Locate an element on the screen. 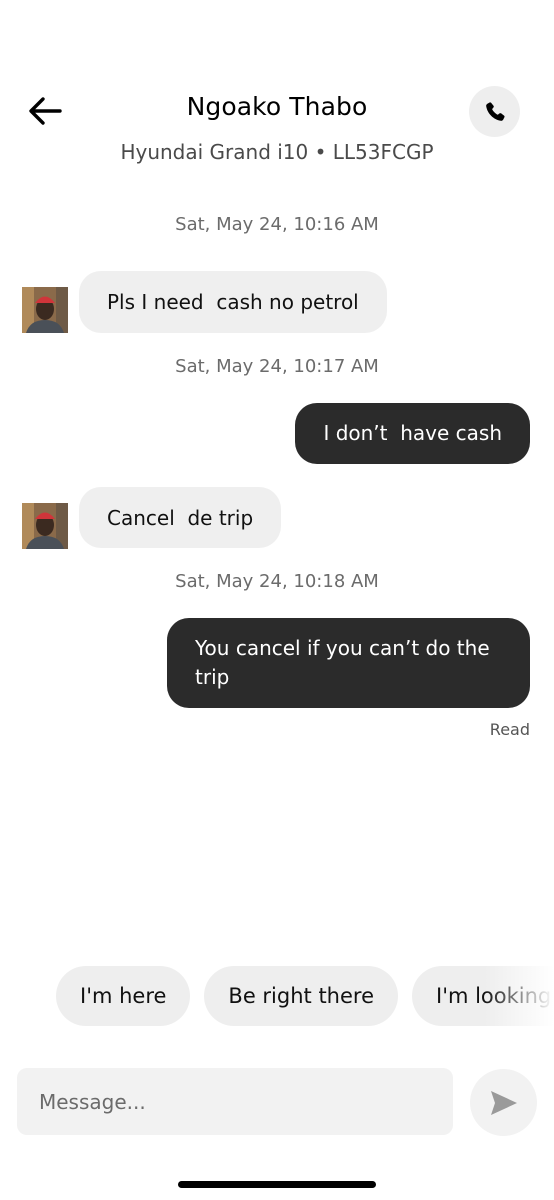  read-receipt: Read is located at coordinates (509, 729).